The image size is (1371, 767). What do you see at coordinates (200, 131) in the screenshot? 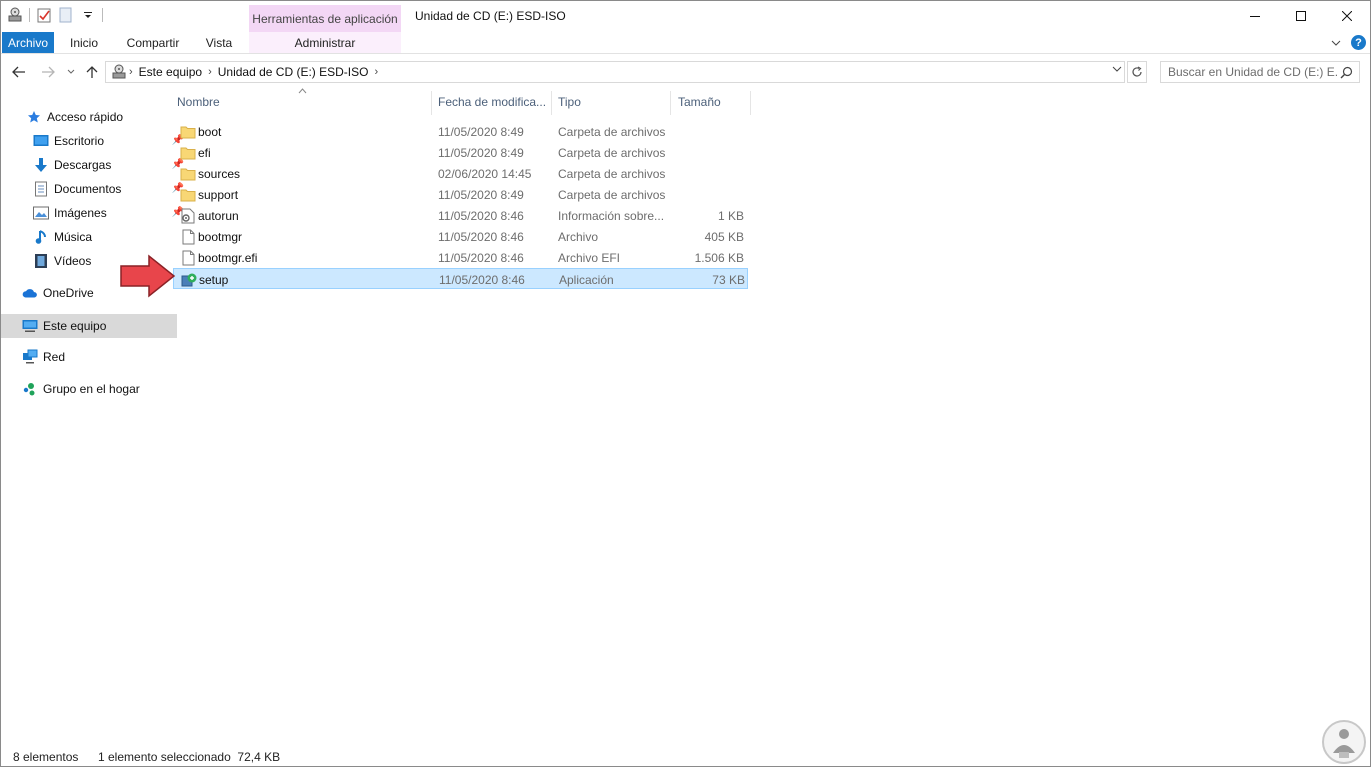
I see `file-name-cell: boot` at bounding box center [200, 131].